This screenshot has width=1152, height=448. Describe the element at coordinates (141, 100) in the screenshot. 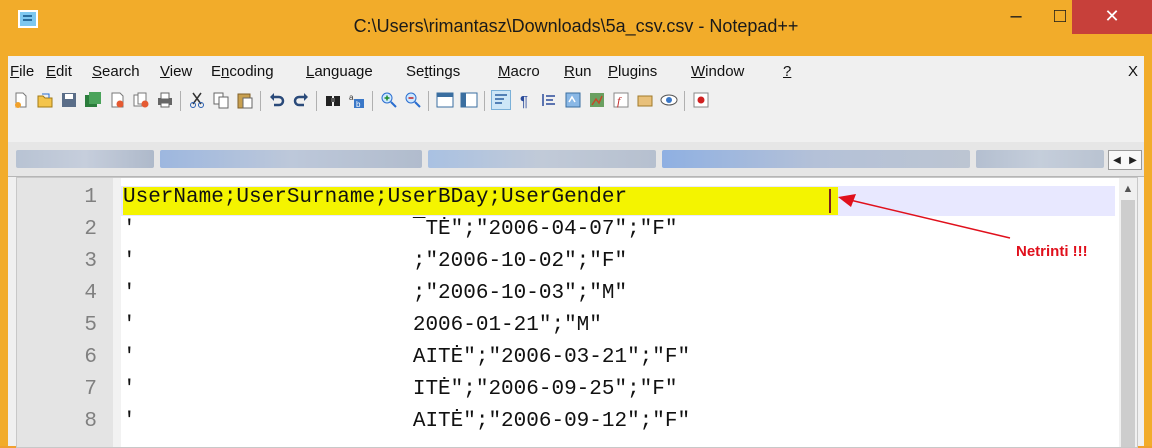

I see `close-all-icon` at that location.